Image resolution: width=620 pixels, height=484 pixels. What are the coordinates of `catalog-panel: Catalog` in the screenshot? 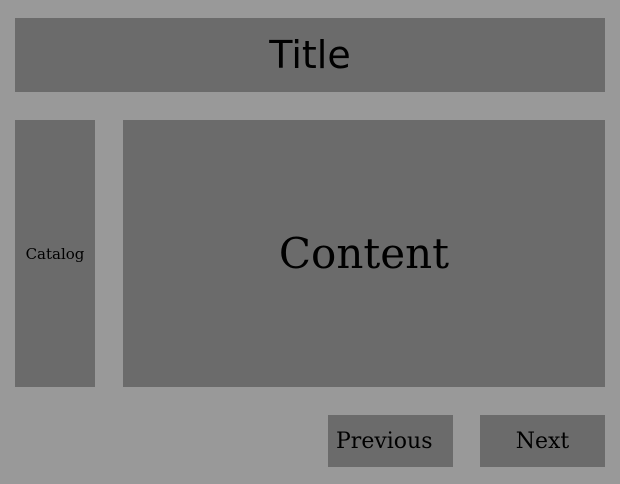 It's located at (55, 253).